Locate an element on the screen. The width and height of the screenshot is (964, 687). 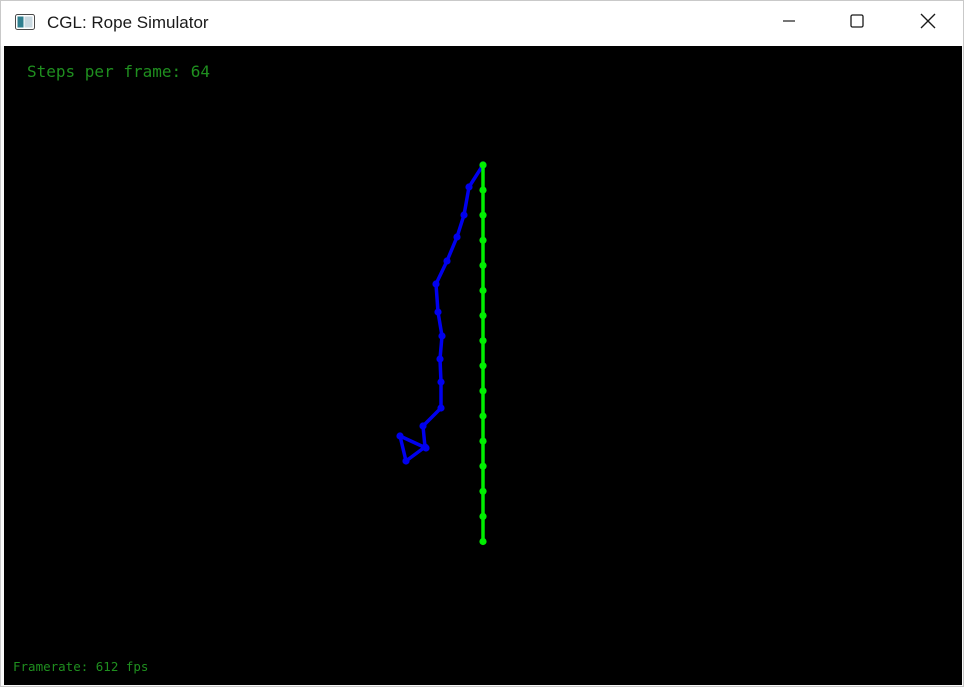
framerate-label: Framerate: 612 fps is located at coordinates (81, 666).